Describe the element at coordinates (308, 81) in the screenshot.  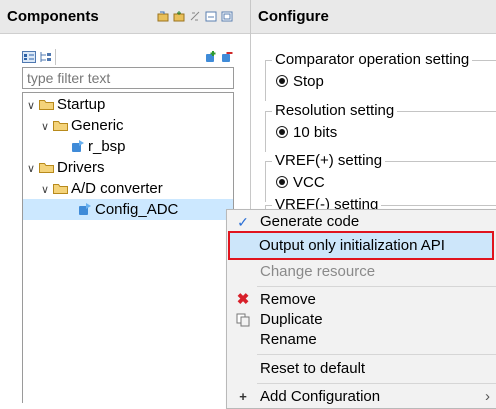
I see `radio-label: Stop` at that location.